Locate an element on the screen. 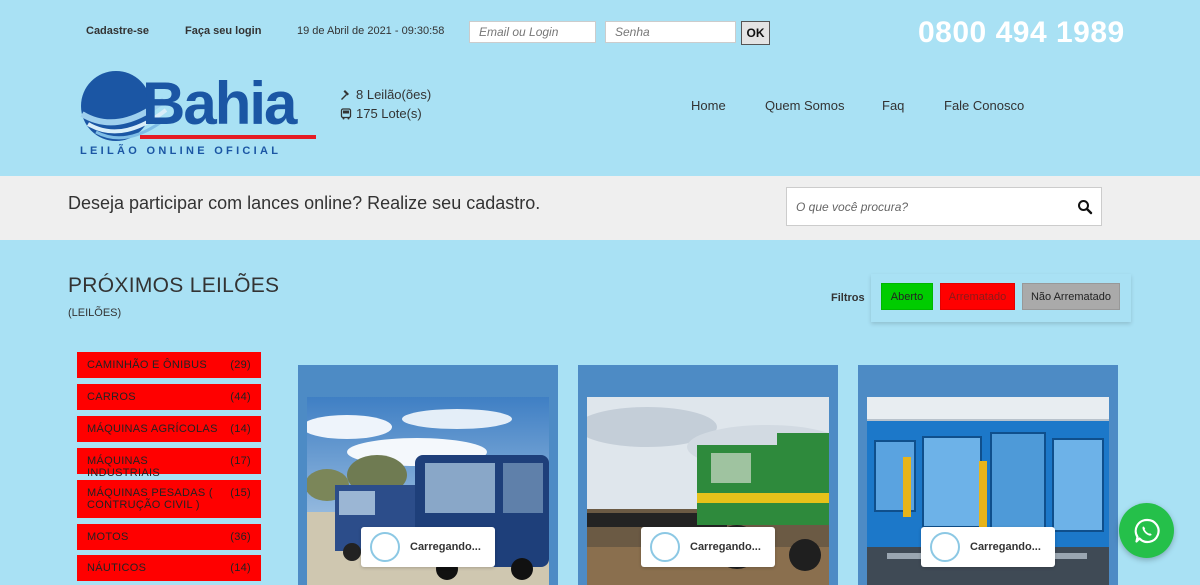 The height and width of the screenshot is (585, 1200). category-count: (36) is located at coordinates (240, 537).